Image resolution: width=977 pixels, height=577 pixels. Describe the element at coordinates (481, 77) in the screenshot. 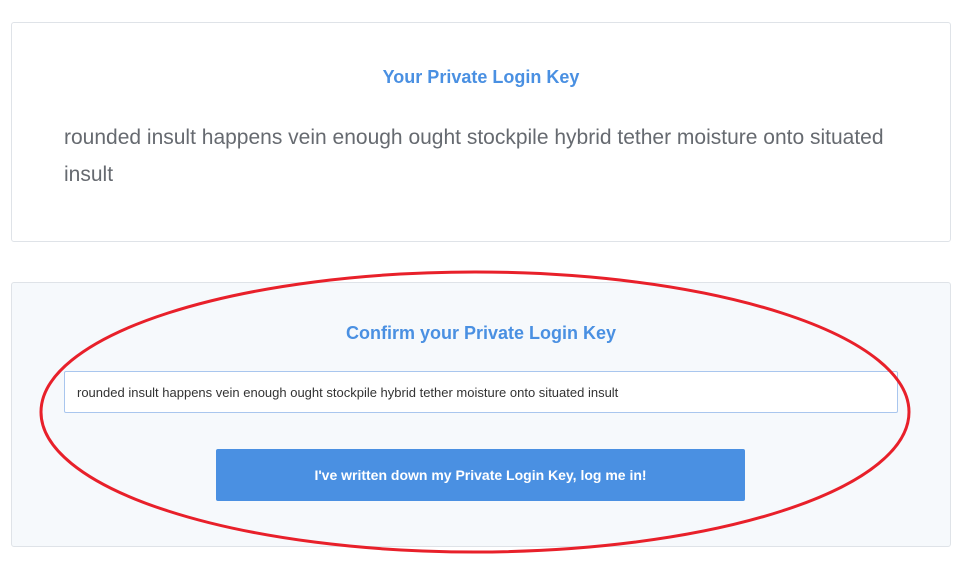

I see `private-key-title: Your Private Login Key` at that location.